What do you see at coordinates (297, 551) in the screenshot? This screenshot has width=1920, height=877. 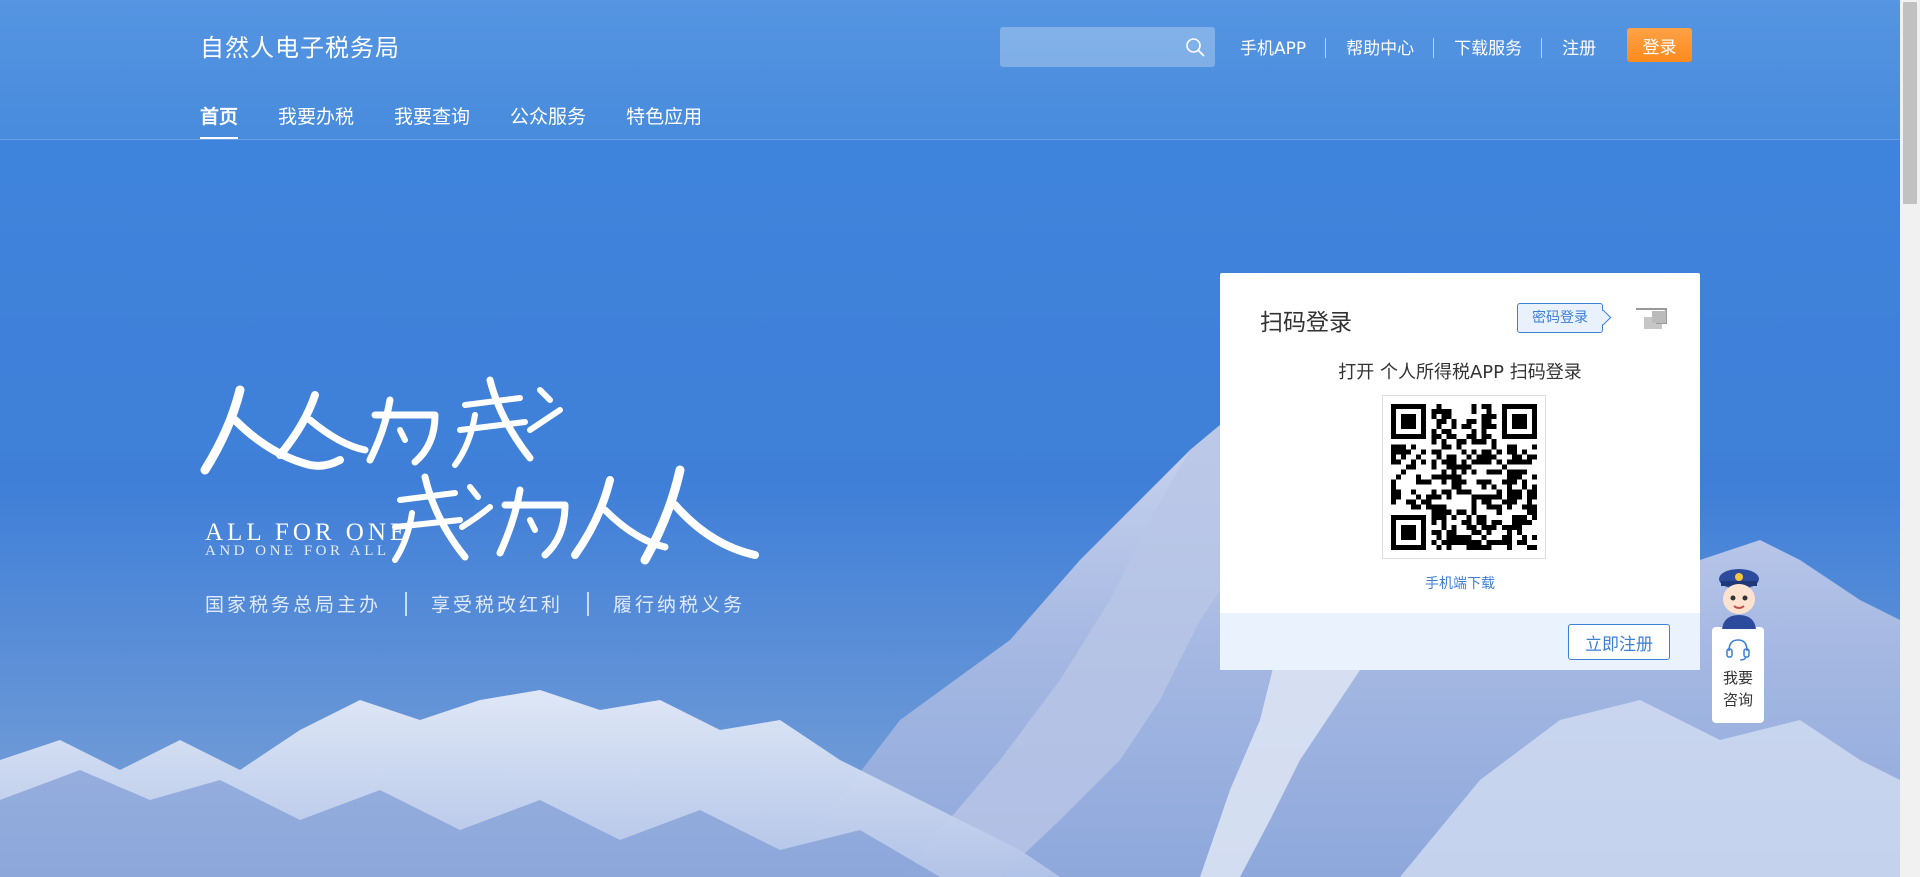 I see `slogan-english-2: AND ONE FOR ALL` at bounding box center [297, 551].